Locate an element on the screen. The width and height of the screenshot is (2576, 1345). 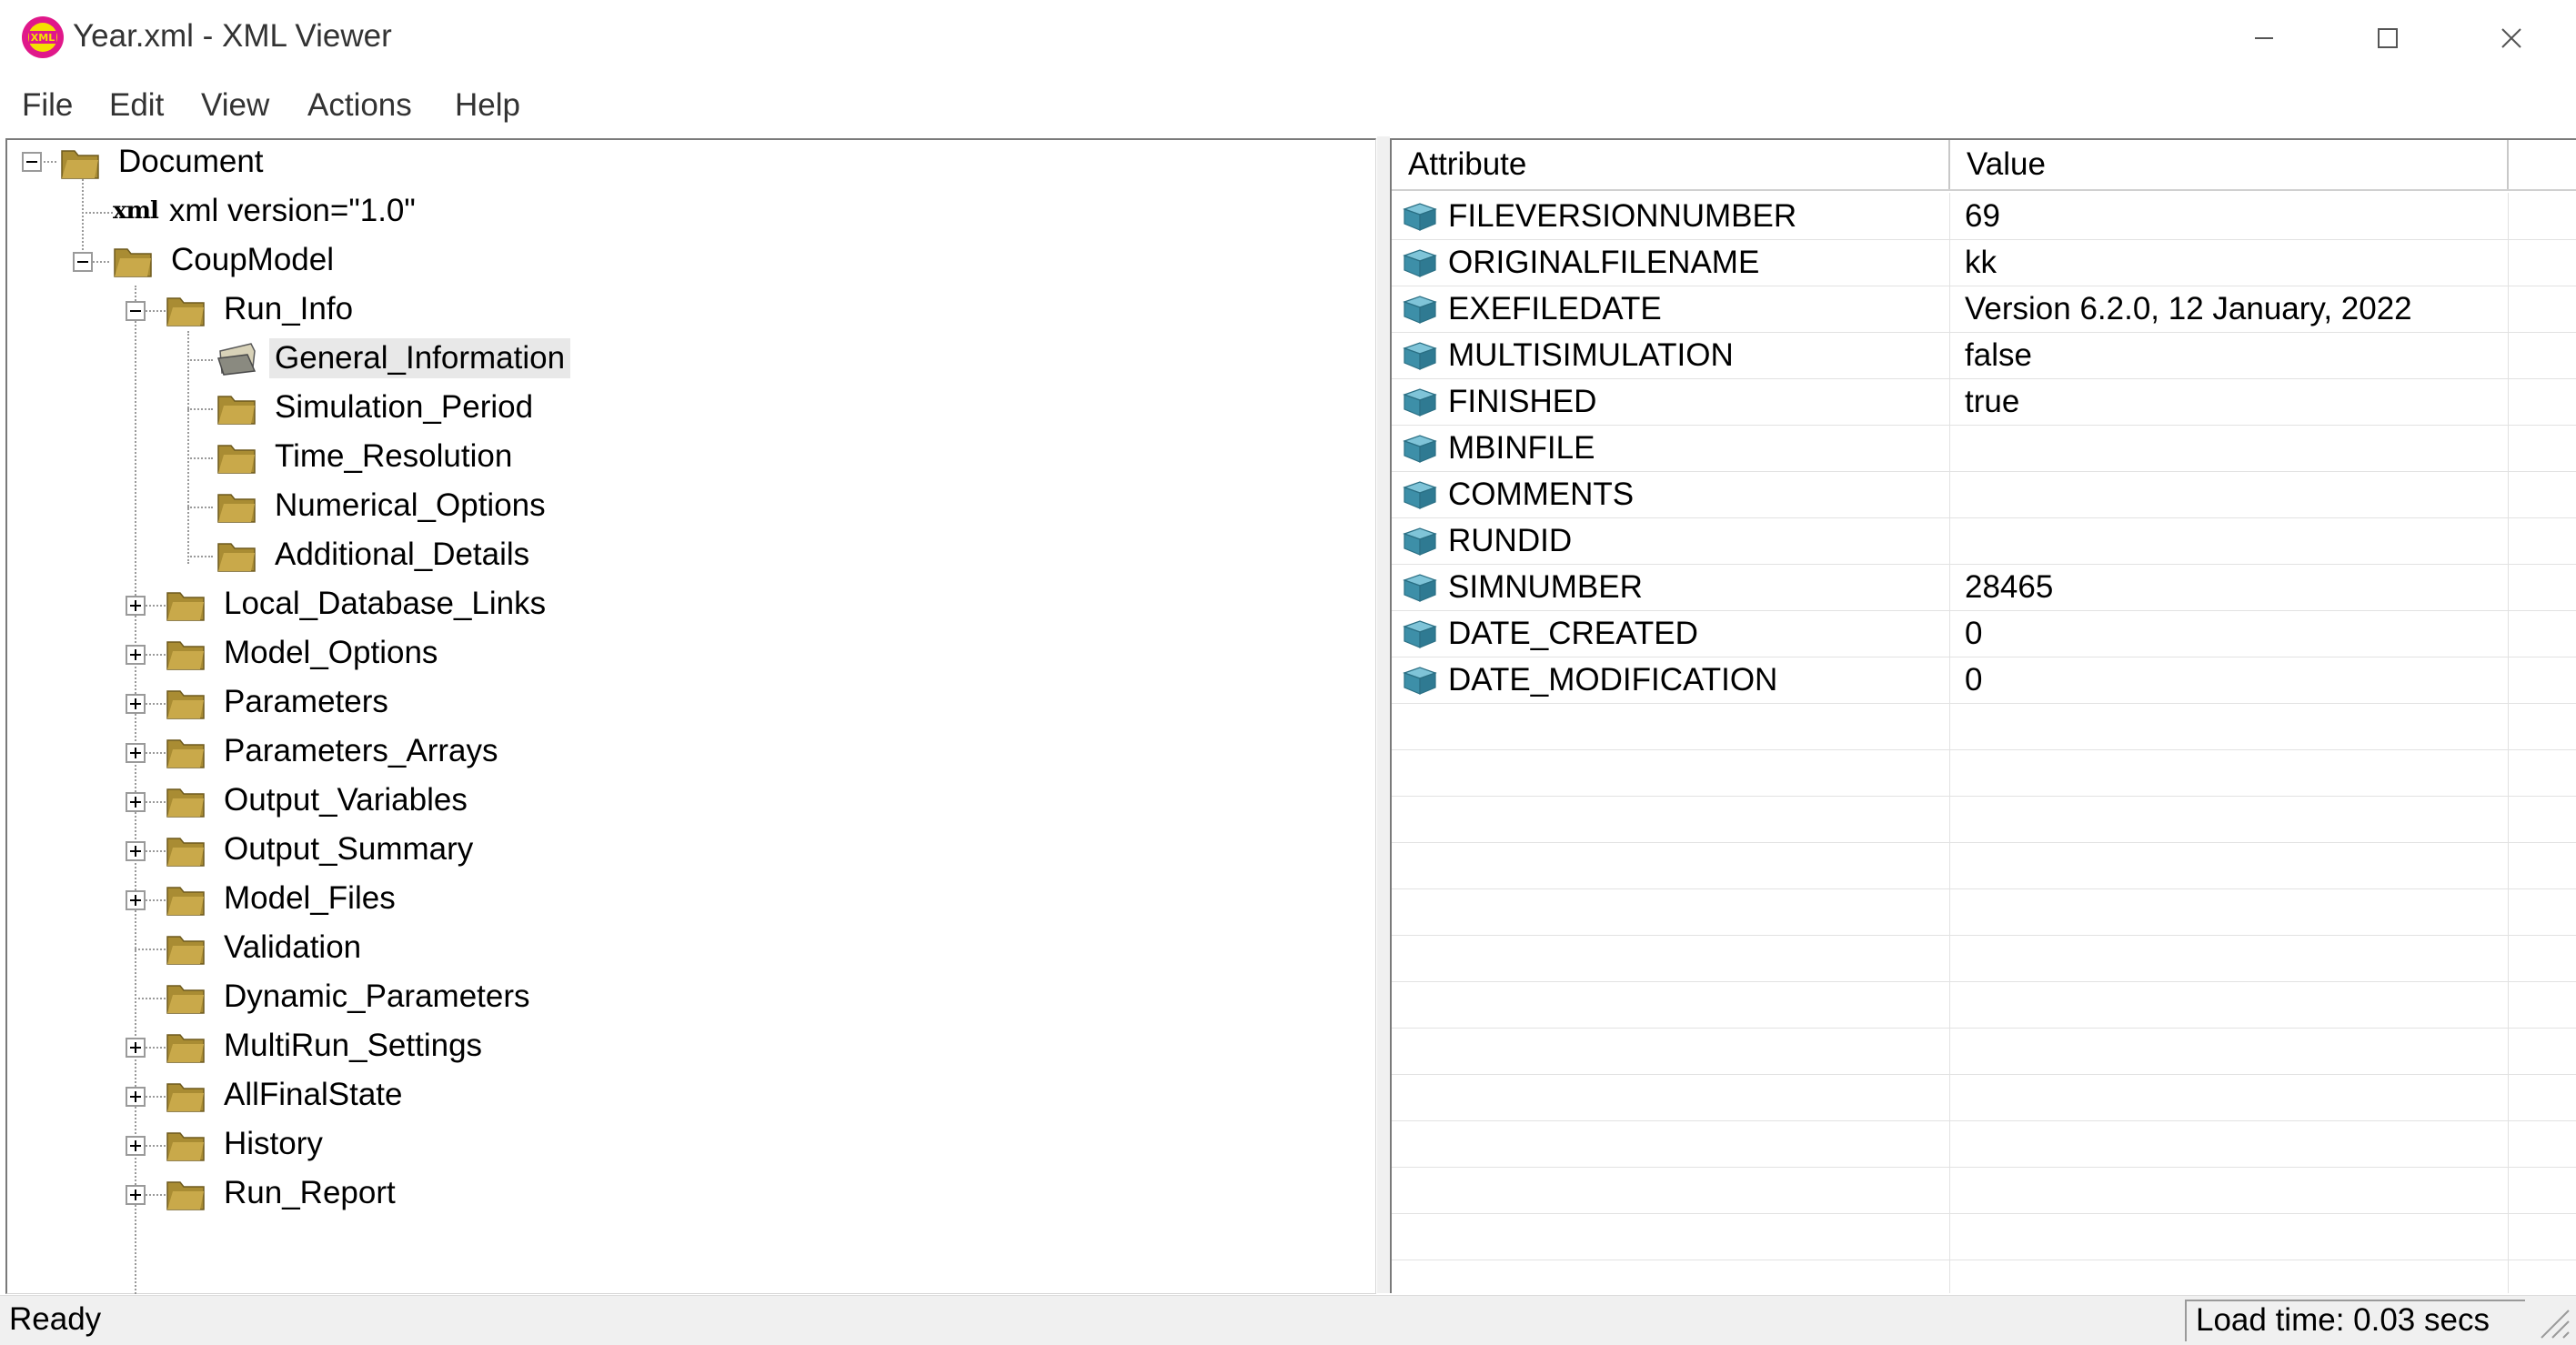
menu-edit: Edit is located at coordinates (136, 105).